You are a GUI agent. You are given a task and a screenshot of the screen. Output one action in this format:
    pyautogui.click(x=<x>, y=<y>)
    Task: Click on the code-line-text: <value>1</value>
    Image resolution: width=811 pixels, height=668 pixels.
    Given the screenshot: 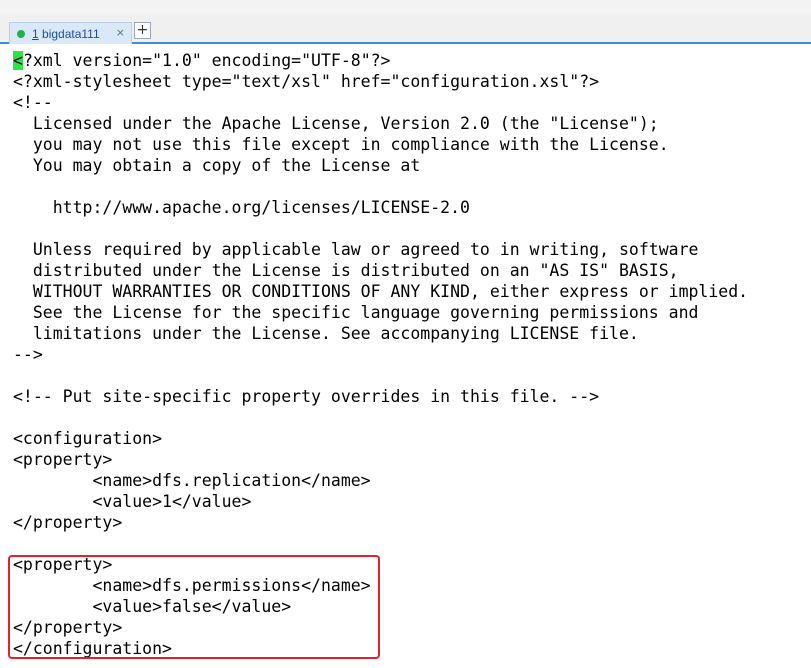 What is the action you would take?
    pyautogui.click(x=132, y=501)
    